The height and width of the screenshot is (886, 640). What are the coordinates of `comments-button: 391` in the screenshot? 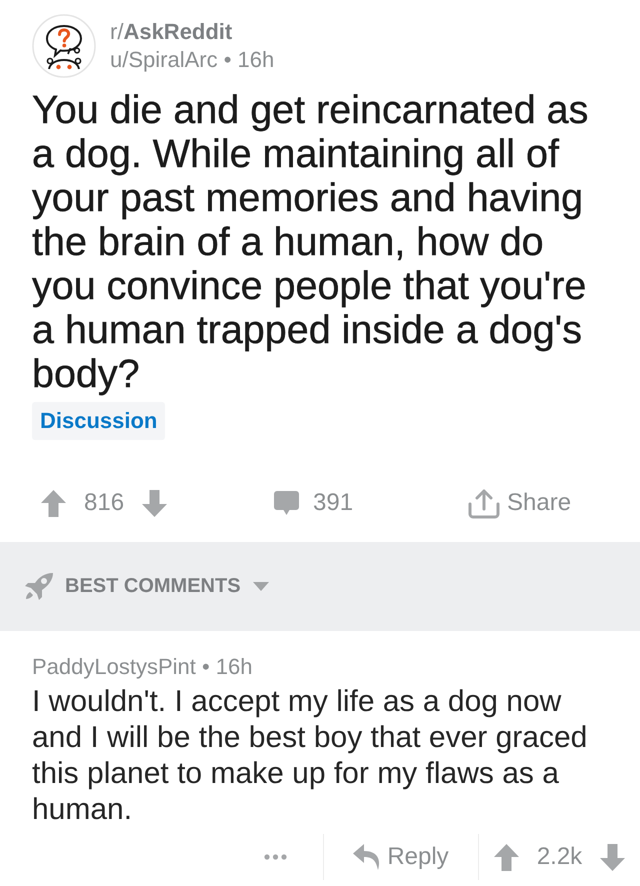 It's located at (314, 503).